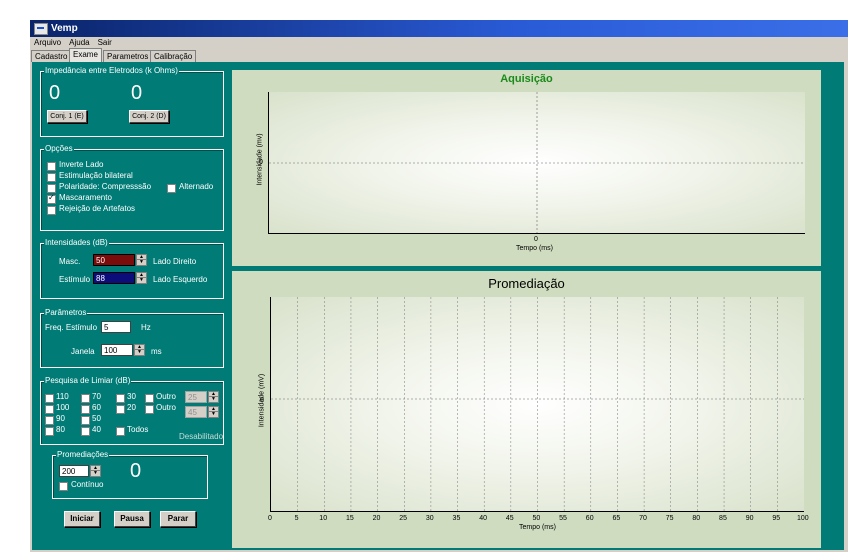 Image resolution: width=861 pixels, height=560 pixels. I want to click on averages-group-label: Promediações, so click(83, 454).